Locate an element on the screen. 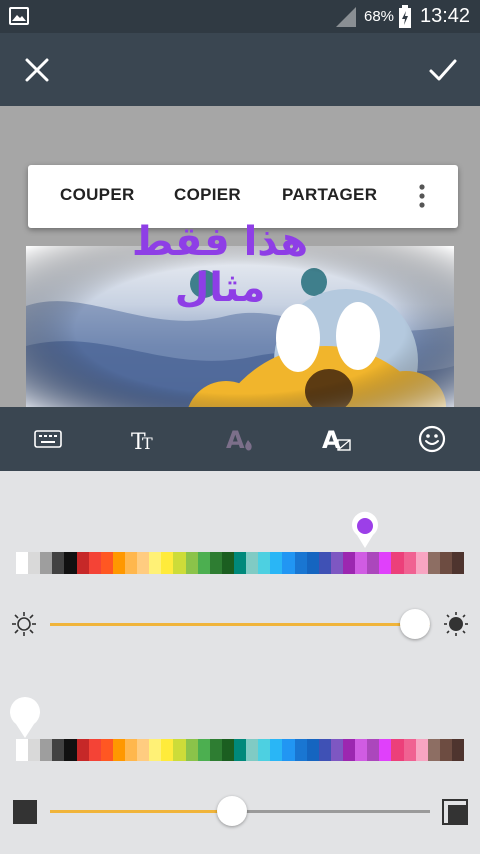 The height and width of the screenshot is (854, 480). svg-text: T is located at coordinates (147, 443).